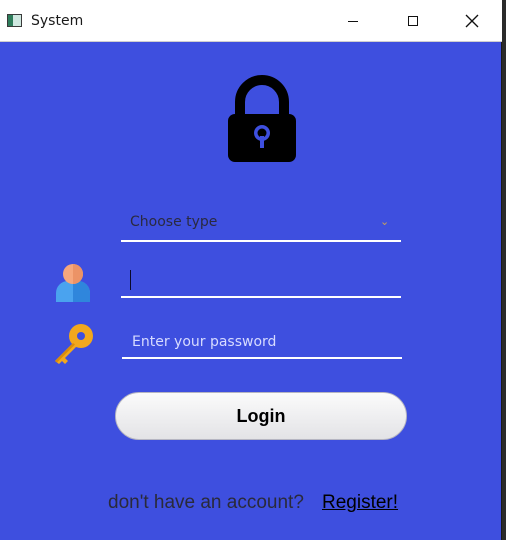 This screenshot has height=540, width=506. I want to click on lock-icon, so click(262, 118).